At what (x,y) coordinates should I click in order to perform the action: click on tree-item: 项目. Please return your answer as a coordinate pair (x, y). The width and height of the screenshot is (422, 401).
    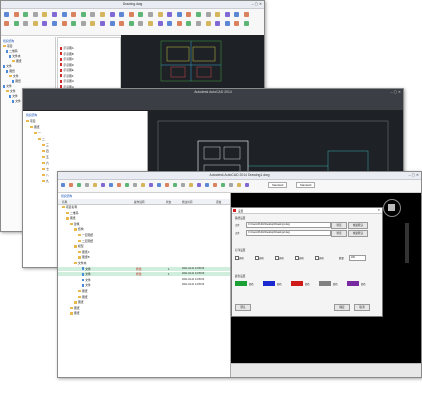
    Looking at the image, I should click on (8, 46).